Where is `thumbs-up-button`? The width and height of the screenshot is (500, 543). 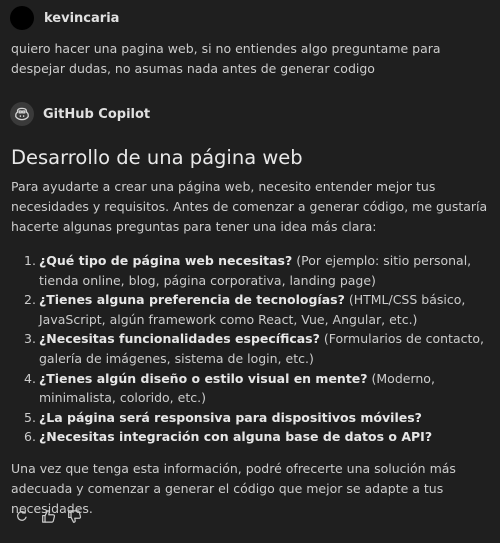
thumbs-up-button is located at coordinates (48, 516).